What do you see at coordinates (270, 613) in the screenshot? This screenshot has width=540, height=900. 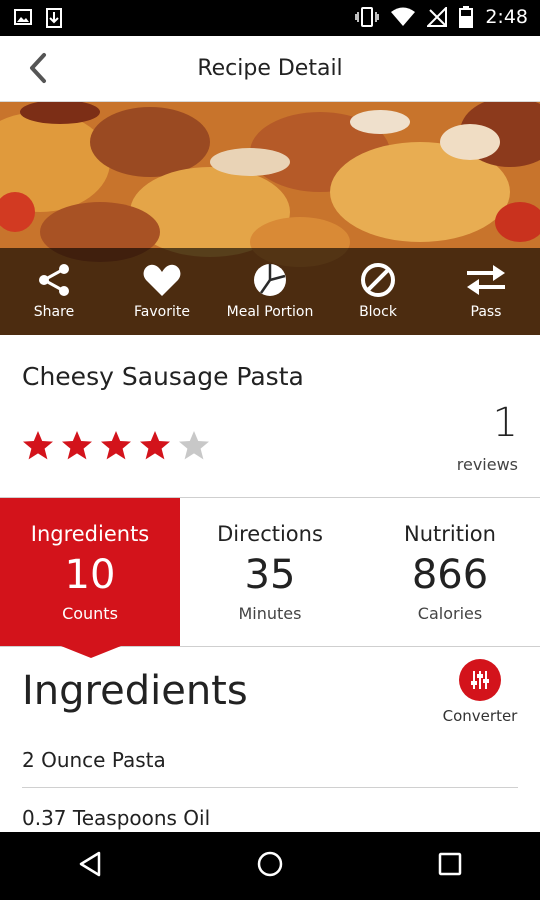 I see `tab-unit: Minutes` at bounding box center [270, 613].